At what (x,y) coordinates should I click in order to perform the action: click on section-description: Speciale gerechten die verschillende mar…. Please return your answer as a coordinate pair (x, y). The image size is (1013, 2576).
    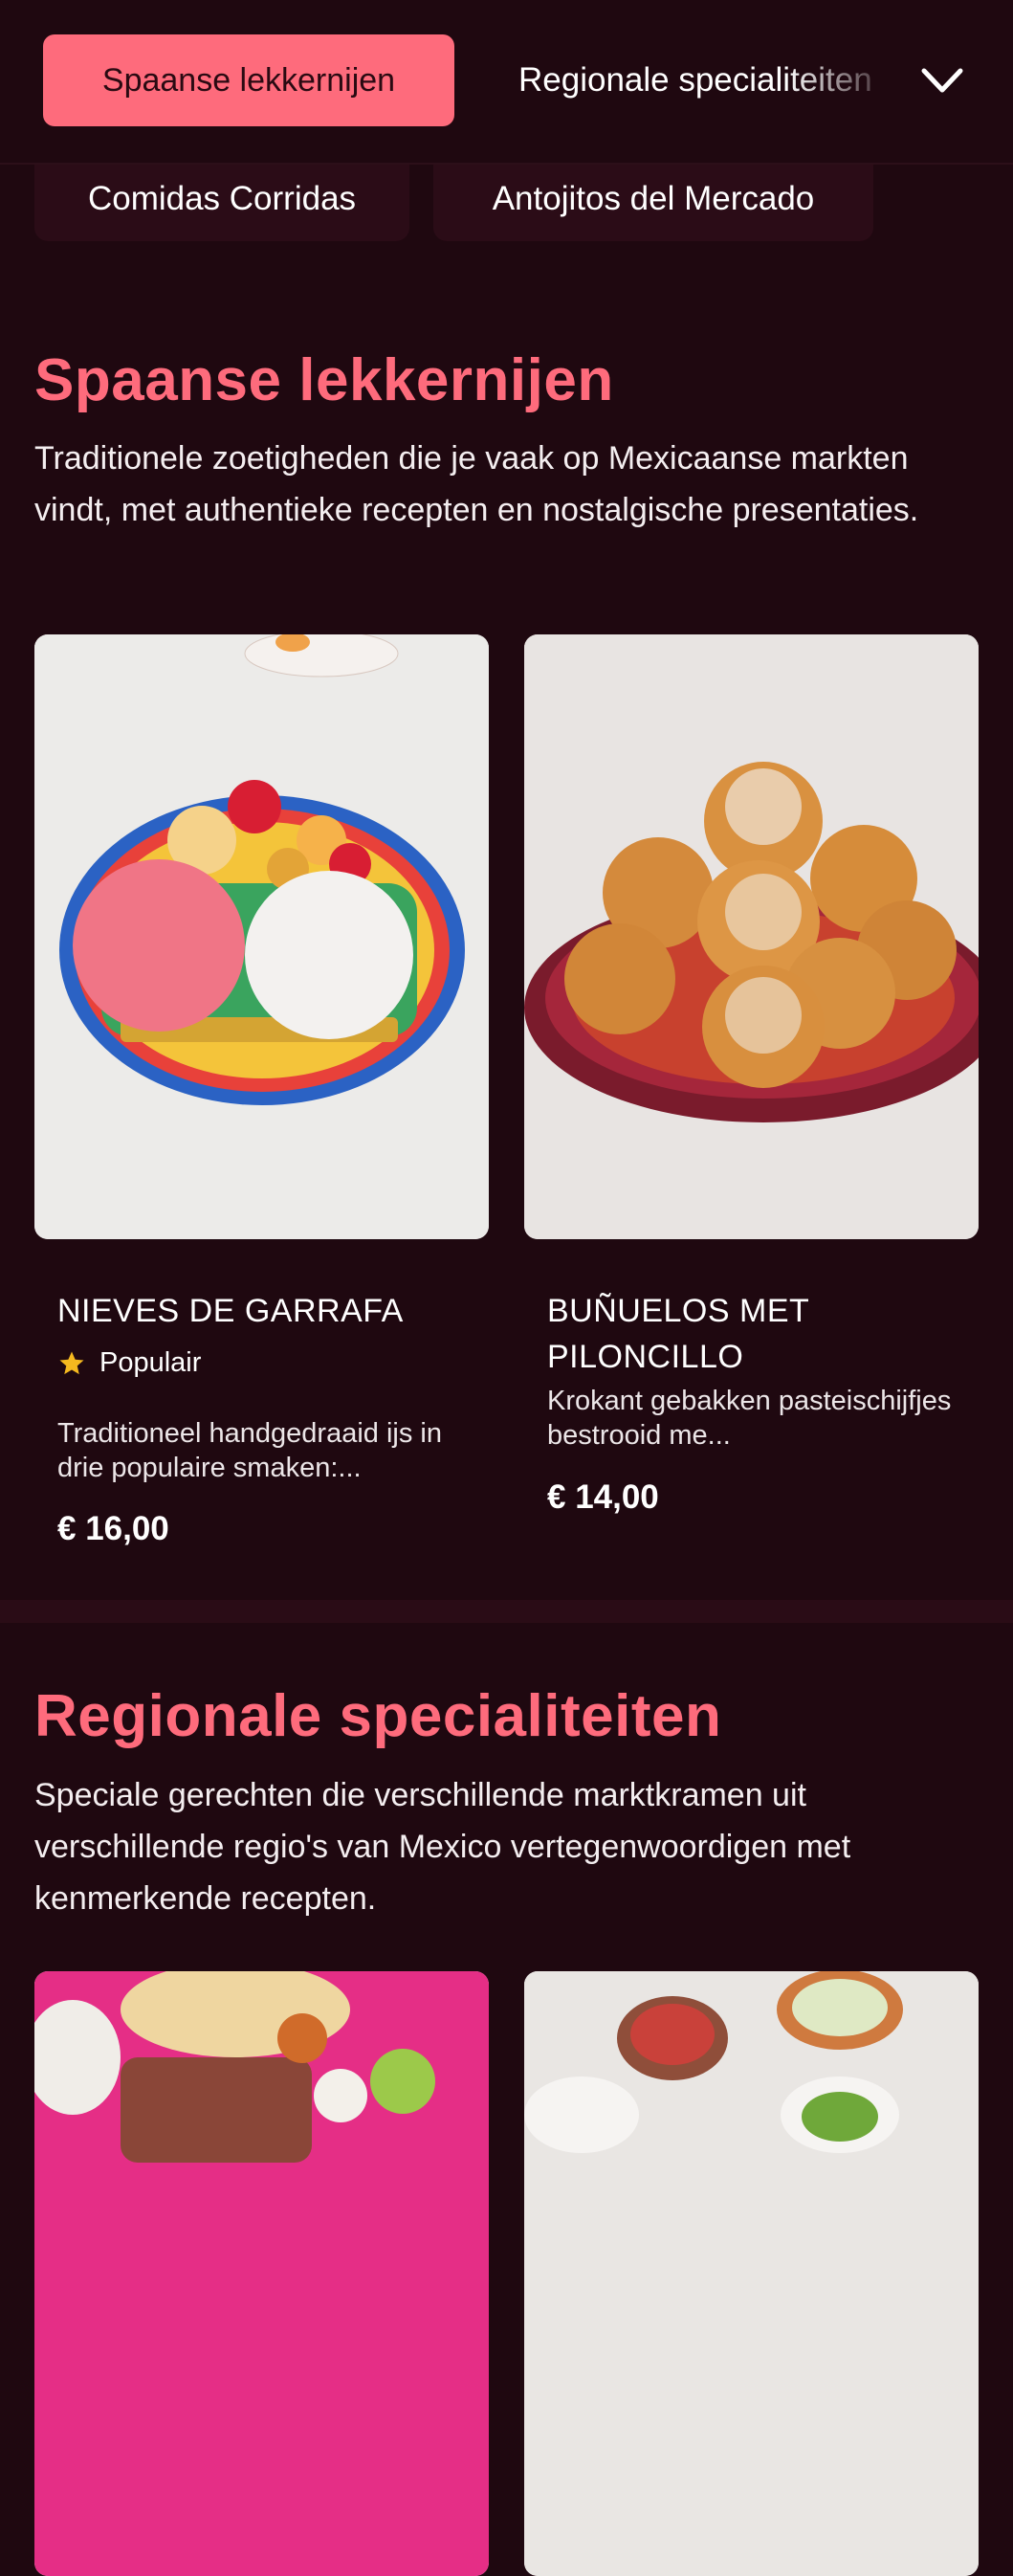
    Looking at the image, I should click on (443, 1847).